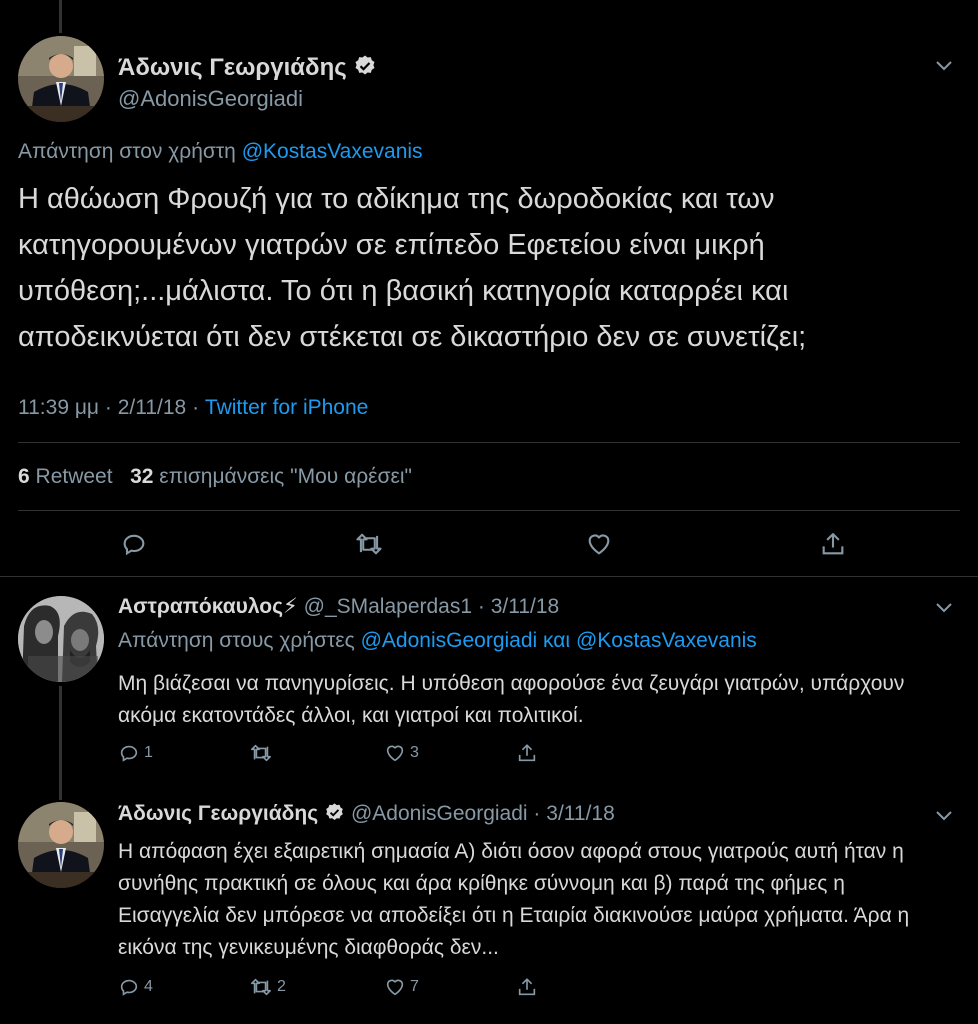 The image size is (978, 1024). What do you see at coordinates (232, 67) in the screenshot?
I see `author-name-text: Άδωνις Γεωργιάδης` at bounding box center [232, 67].